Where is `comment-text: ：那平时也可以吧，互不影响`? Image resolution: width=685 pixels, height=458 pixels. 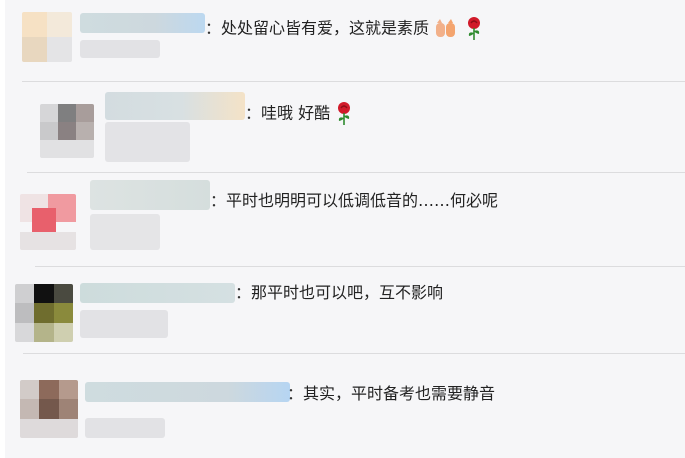 comment-text: ：那平时也可以吧，互不影响 is located at coordinates (339, 292).